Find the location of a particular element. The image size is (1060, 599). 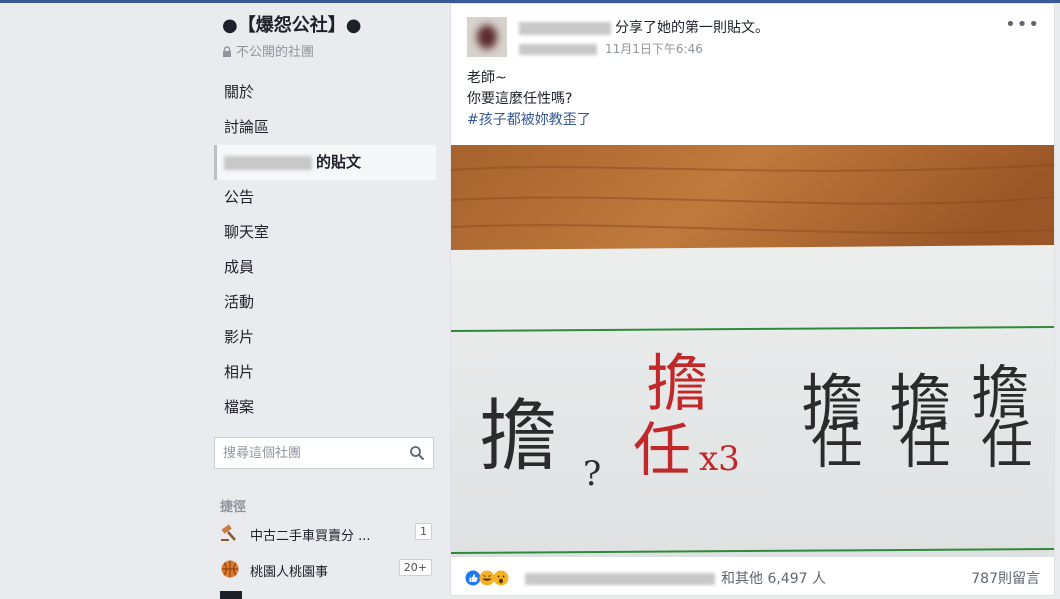

shortcuts-heading: 捷徑 is located at coordinates (233, 507).